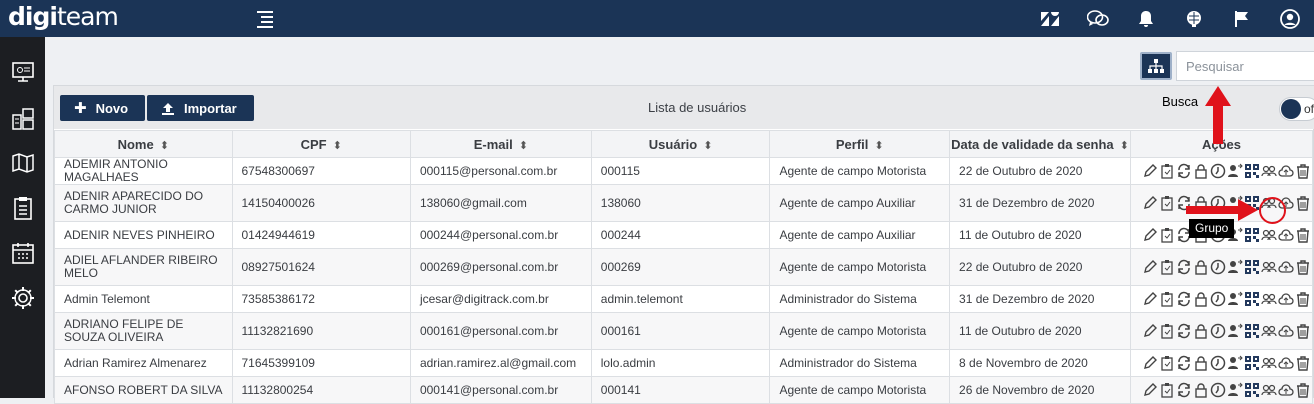 This screenshot has width=1314, height=404. I want to click on search-input, so click(1245, 66).